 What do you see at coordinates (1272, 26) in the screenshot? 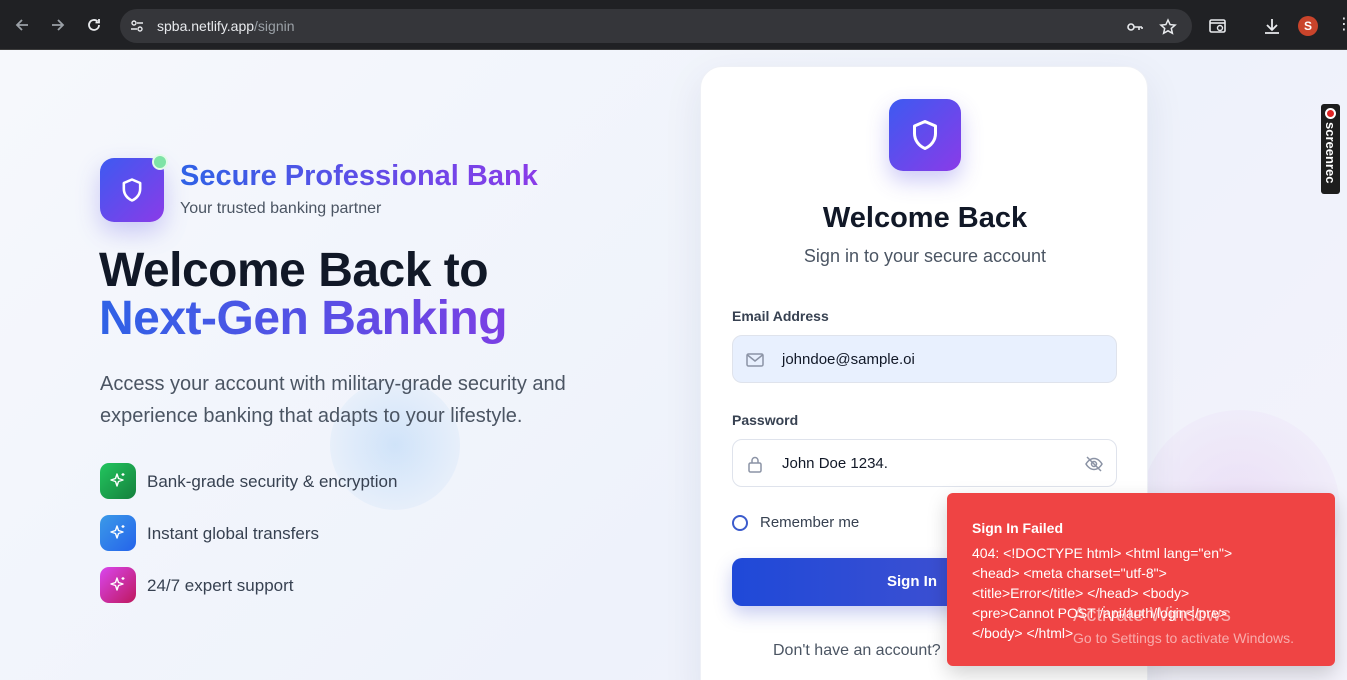
I see `download-icon` at bounding box center [1272, 26].